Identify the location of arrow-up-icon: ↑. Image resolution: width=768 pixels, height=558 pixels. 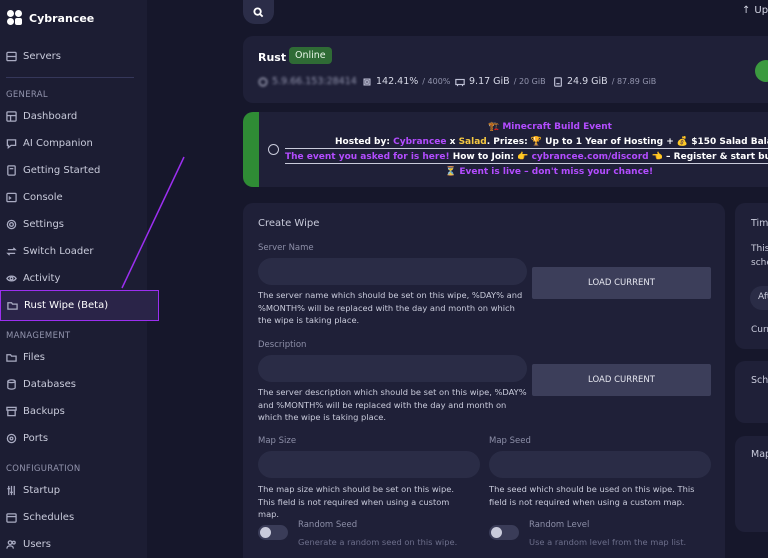
(746, 10).